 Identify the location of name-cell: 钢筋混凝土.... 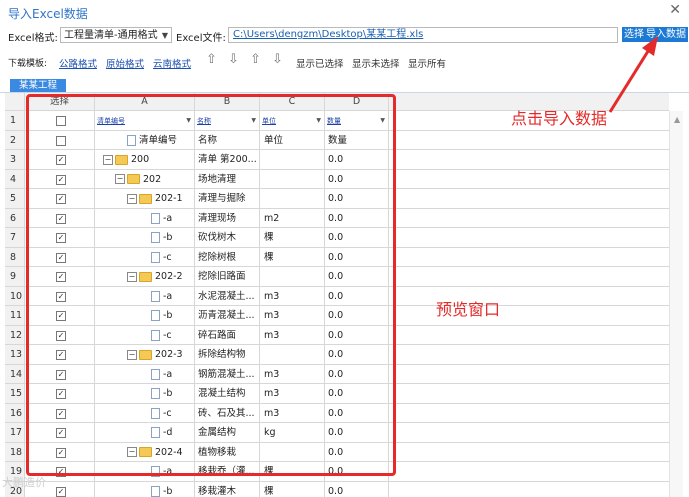
(227, 374).